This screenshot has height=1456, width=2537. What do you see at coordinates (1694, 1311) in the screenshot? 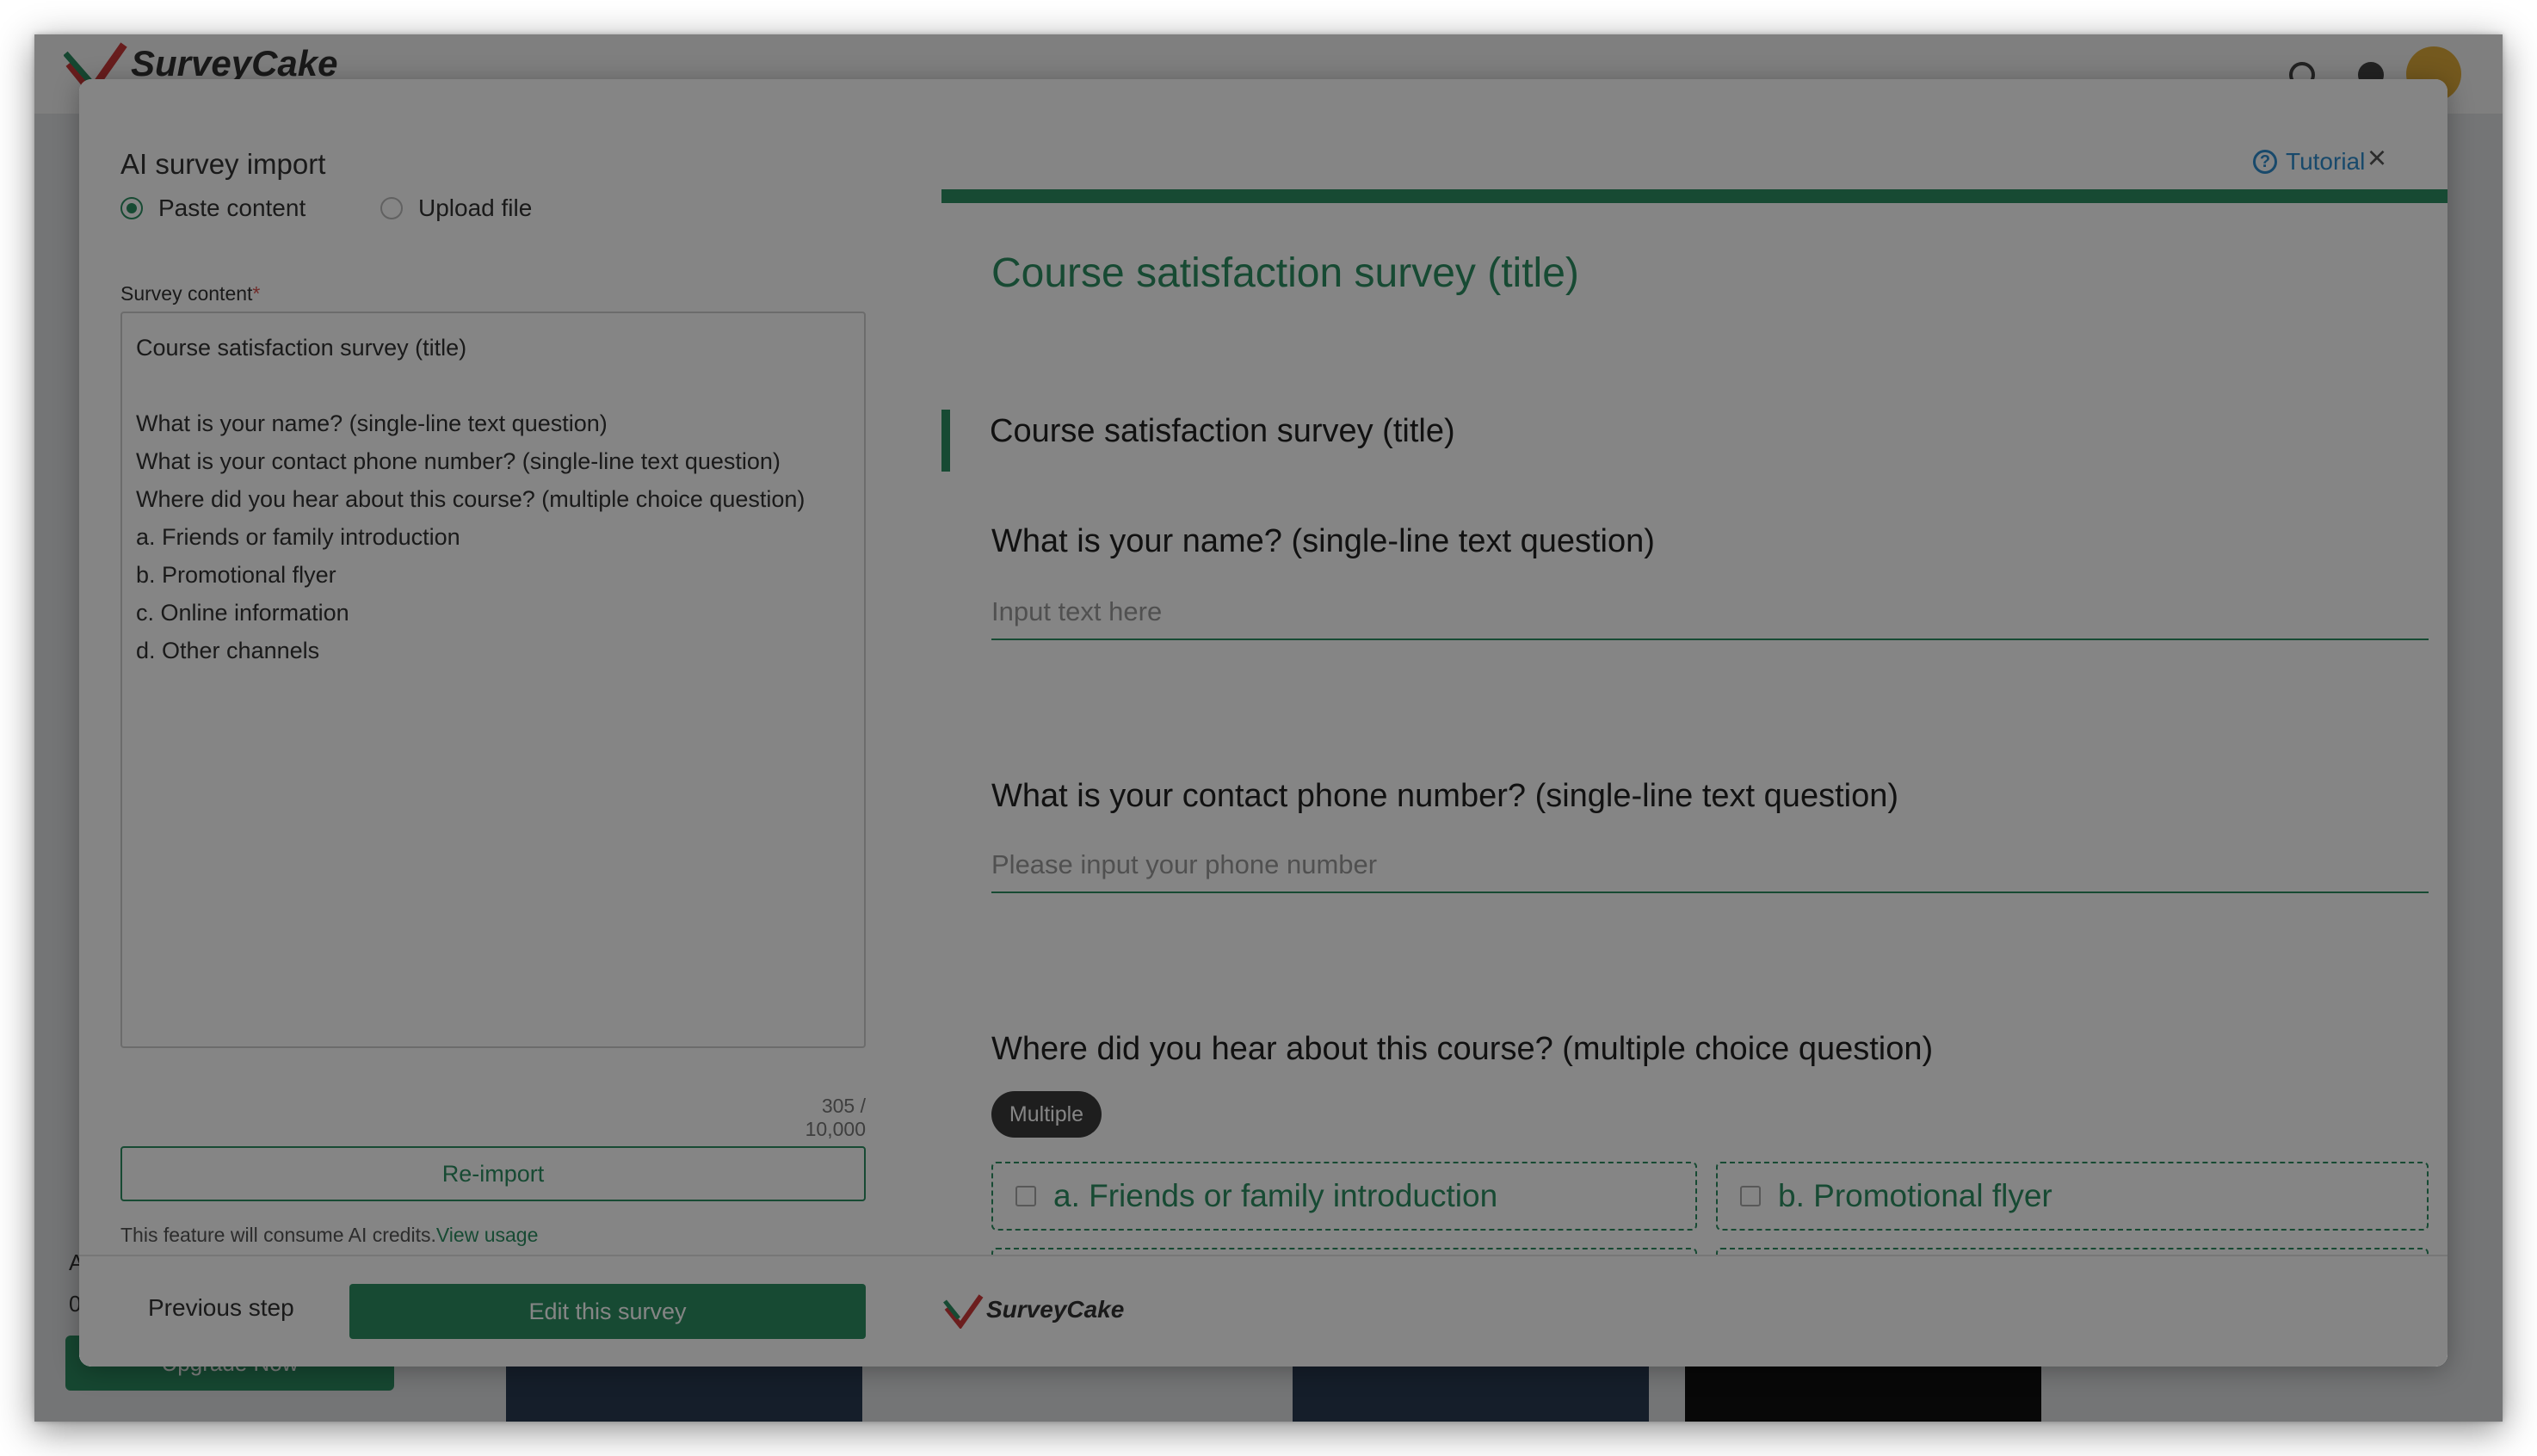
I see `preview-footer: SurveyCake` at bounding box center [1694, 1311].